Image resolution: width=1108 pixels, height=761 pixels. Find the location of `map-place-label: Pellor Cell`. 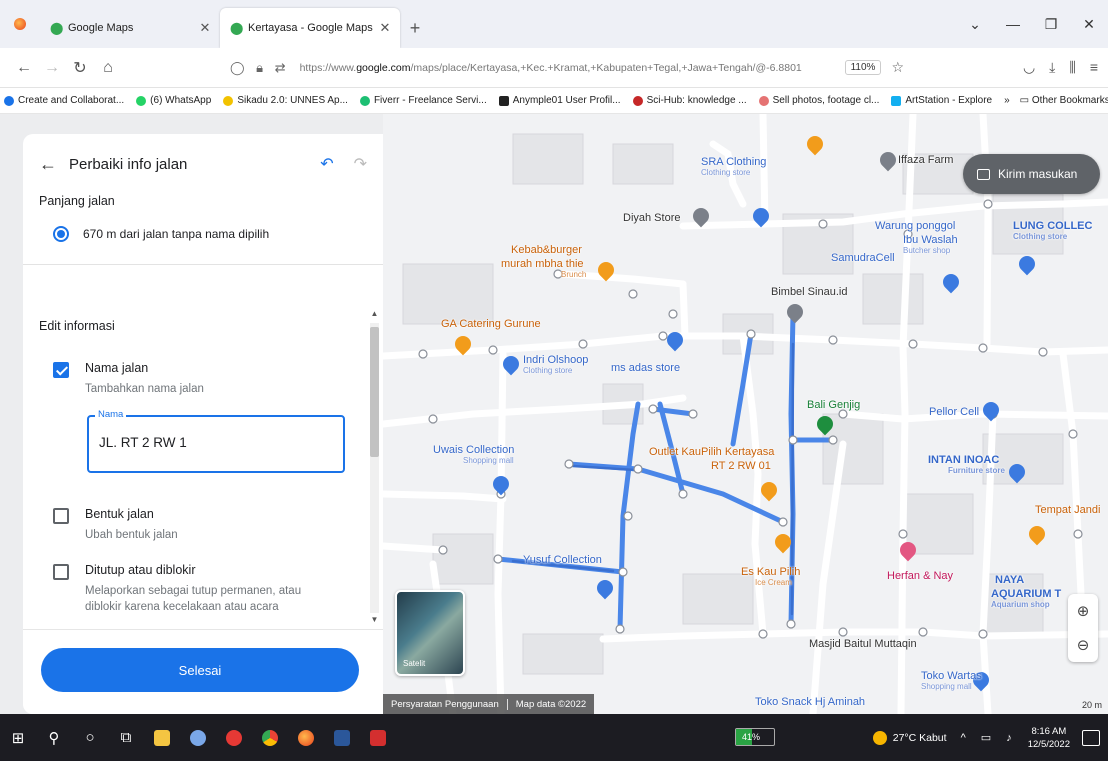

map-place-label: Pellor Cell is located at coordinates (954, 412).